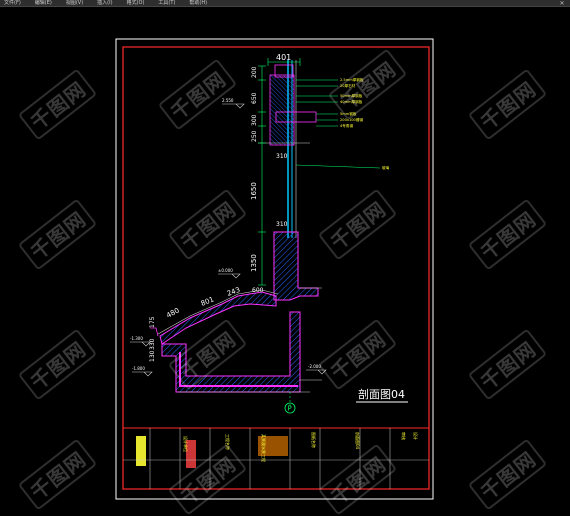 Image resolution: width=570 pixels, height=516 pixels. I want to click on menu-view: 视图(V), so click(74, 3).